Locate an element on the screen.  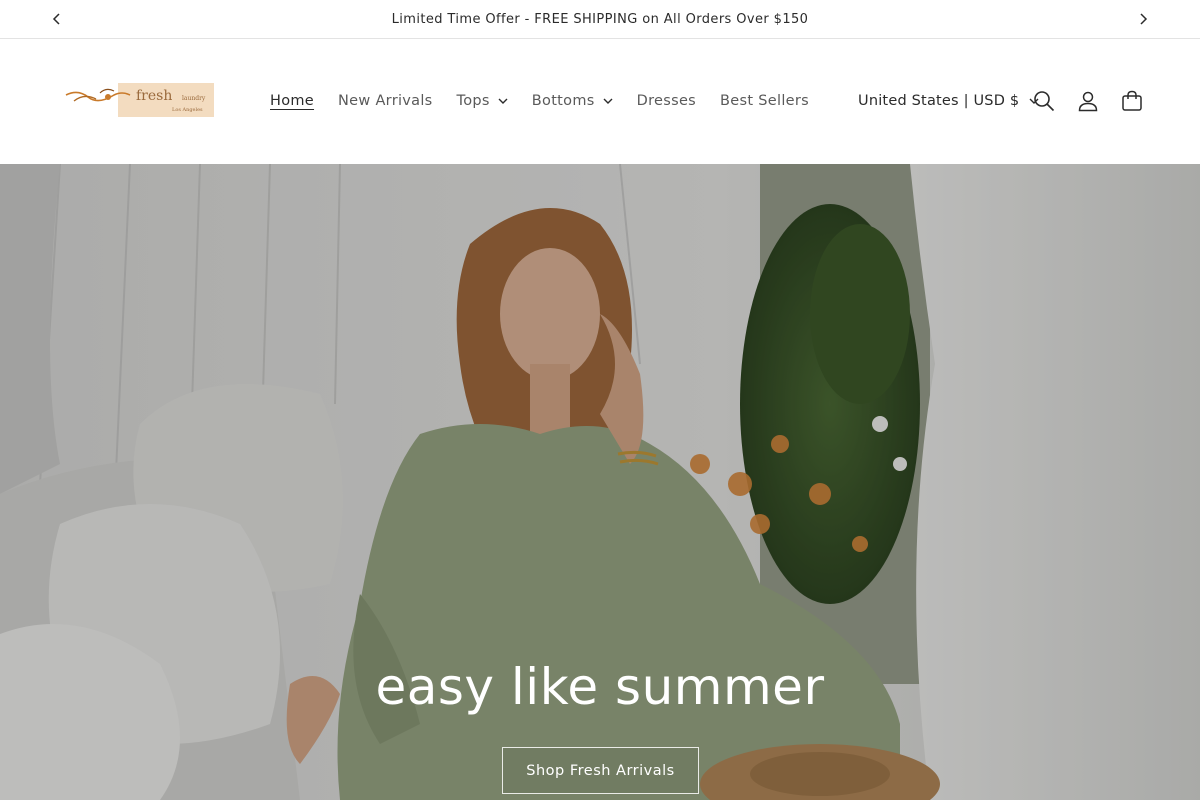
nav-item-dresses: Dresses is located at coordinates (666, 101).